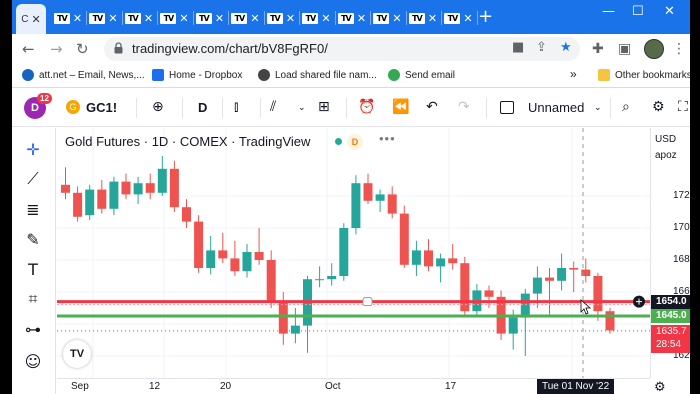 The height and width of the screenshot is (394, 700). What do you see at coordinates (56, 49) in the screenshot?
I see `forward-icon: →` at bounding box center [56, 49].